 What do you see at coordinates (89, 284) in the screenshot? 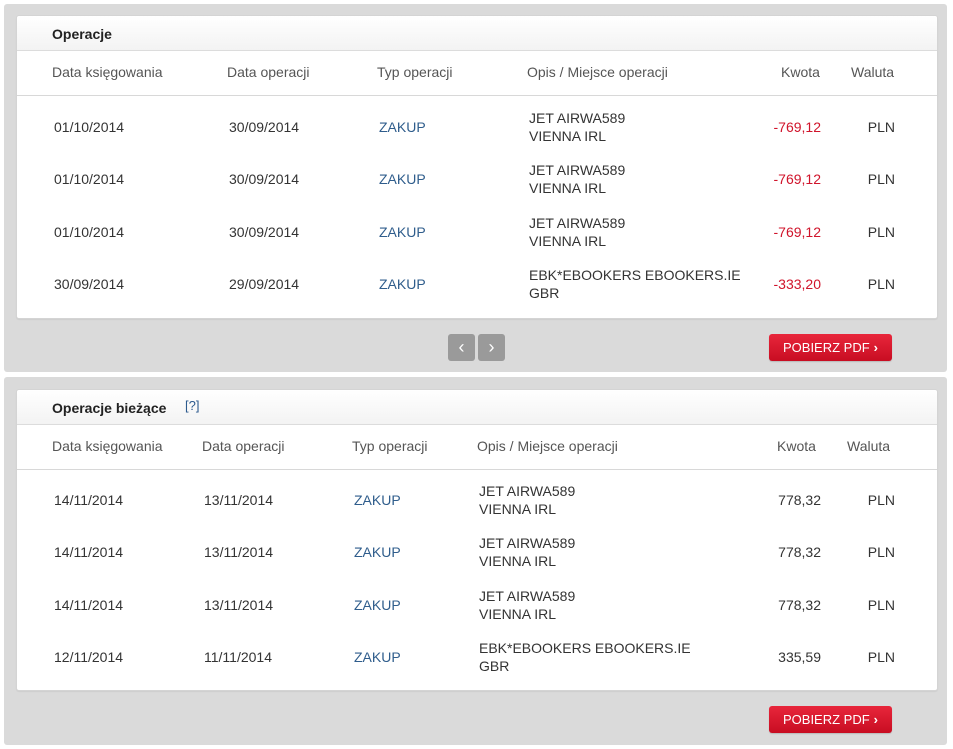
I see `posting-date: 30/09/2014` at bounding box center [89, 284].